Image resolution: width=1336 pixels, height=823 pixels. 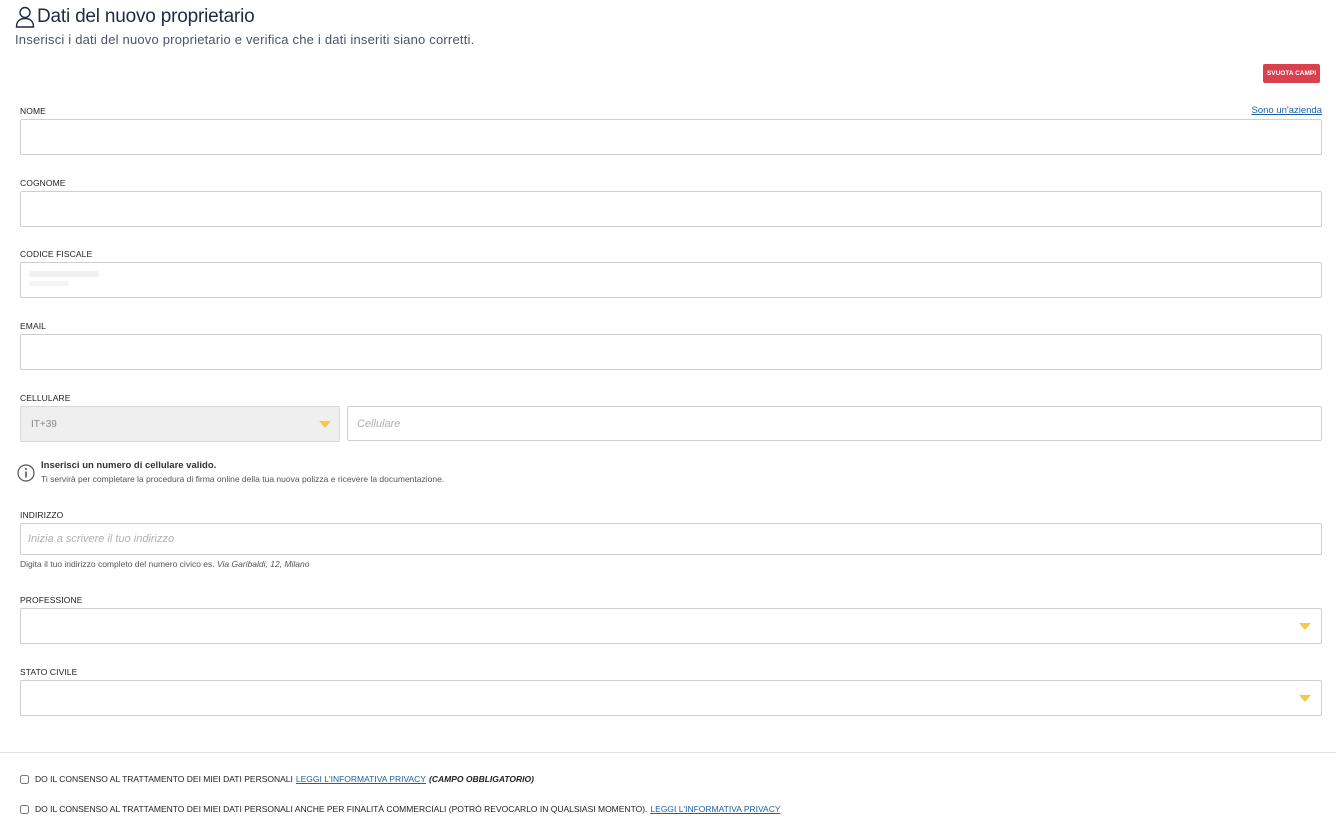 What do you see at coordinates (51, 600) in the screenshot?
I see `professione-label: PROFESSIONE` at bounding box center [51, 600].